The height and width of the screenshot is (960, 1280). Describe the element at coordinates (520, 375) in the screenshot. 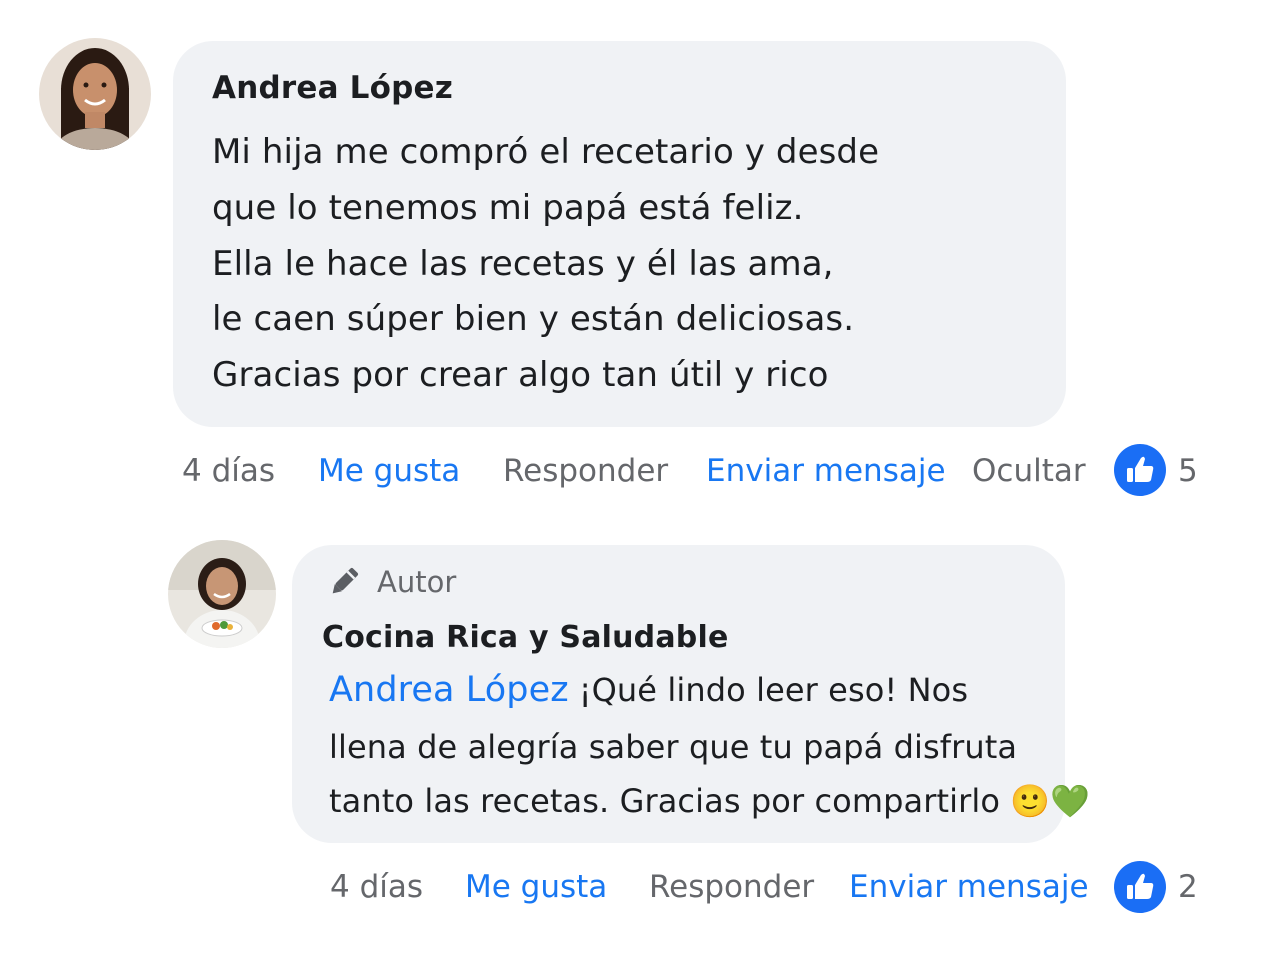

I see `comment-text-line: Gracias por crear algo tan útil y rico` at that location.